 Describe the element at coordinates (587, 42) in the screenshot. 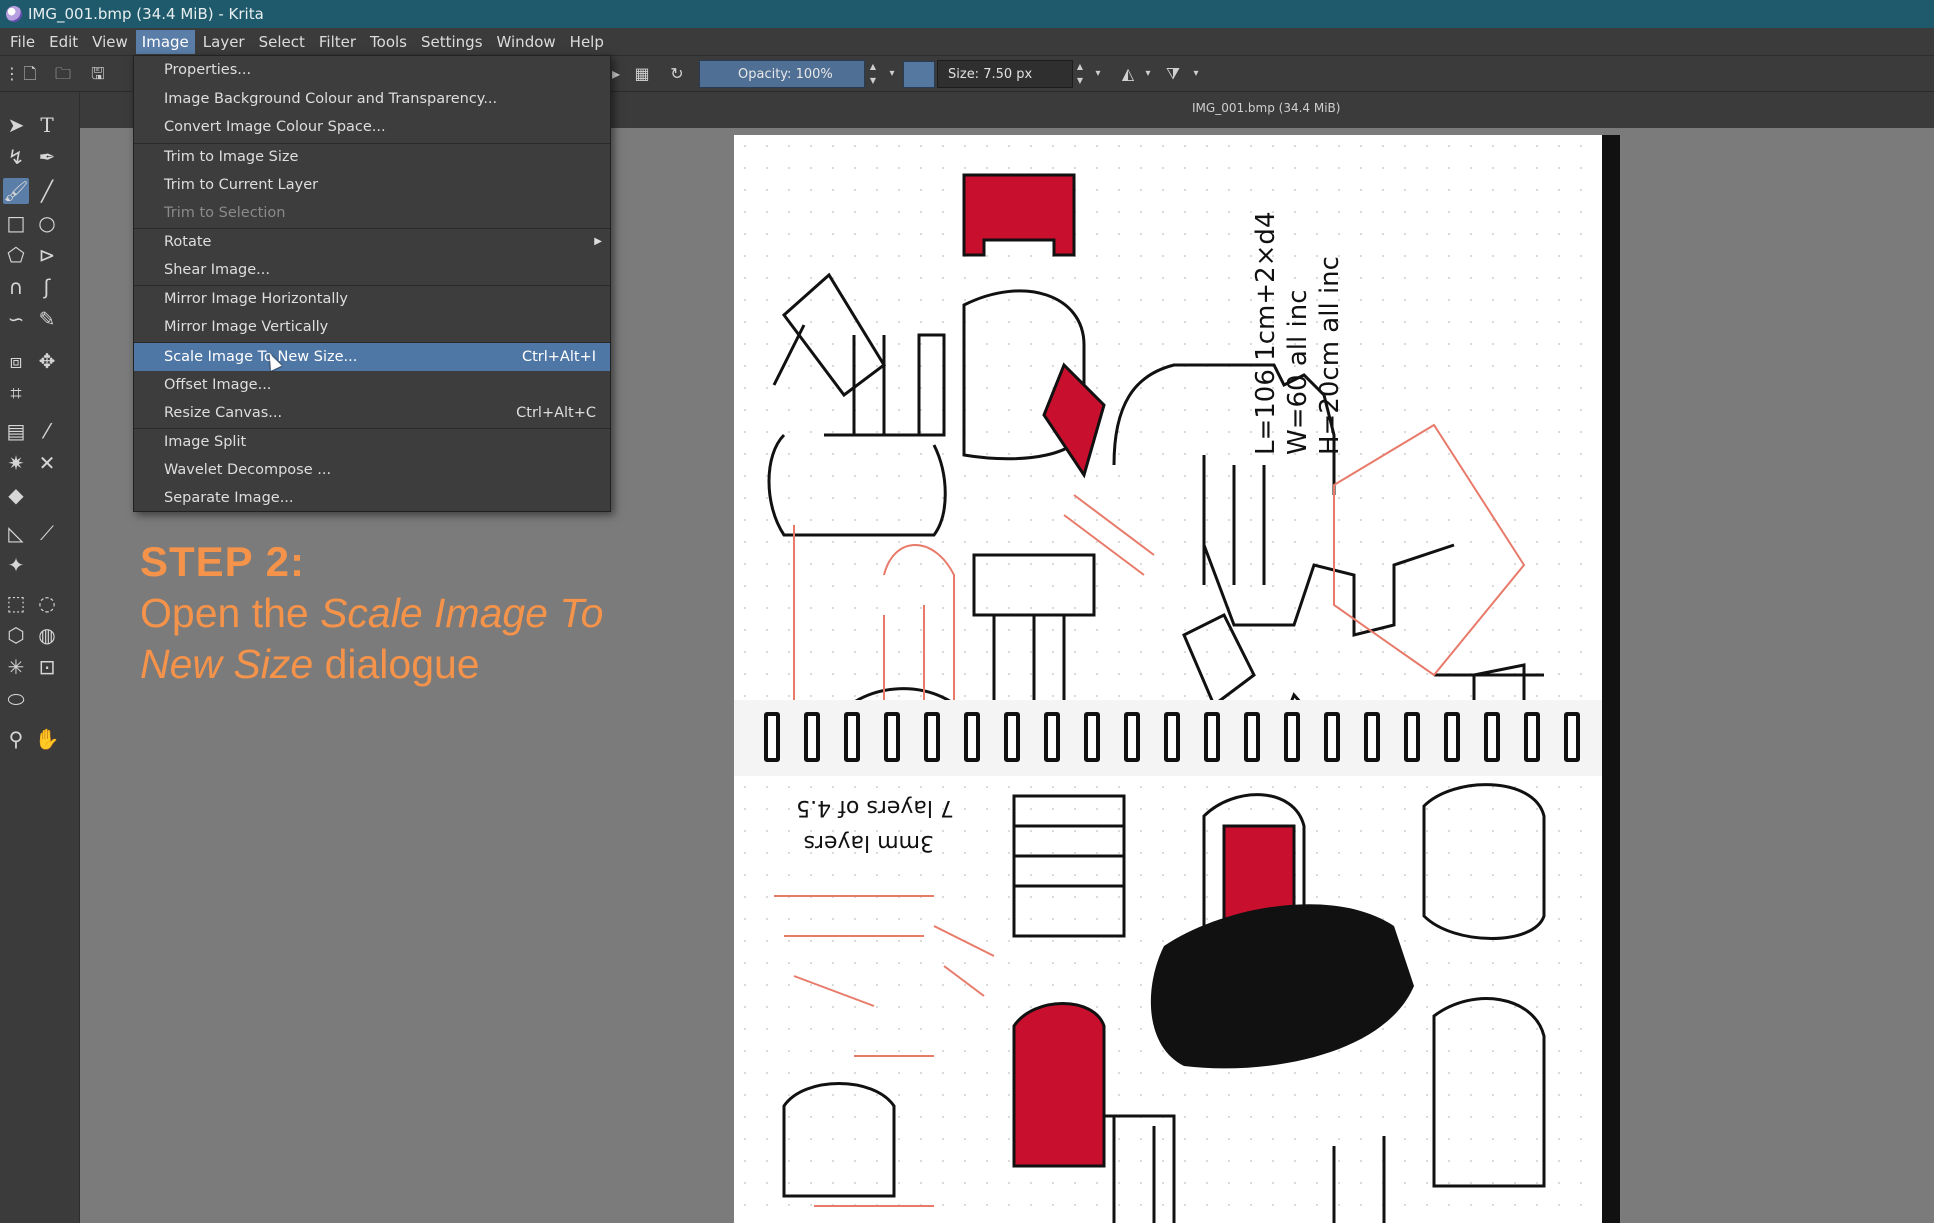

I see `menu-help: Help` at that location.